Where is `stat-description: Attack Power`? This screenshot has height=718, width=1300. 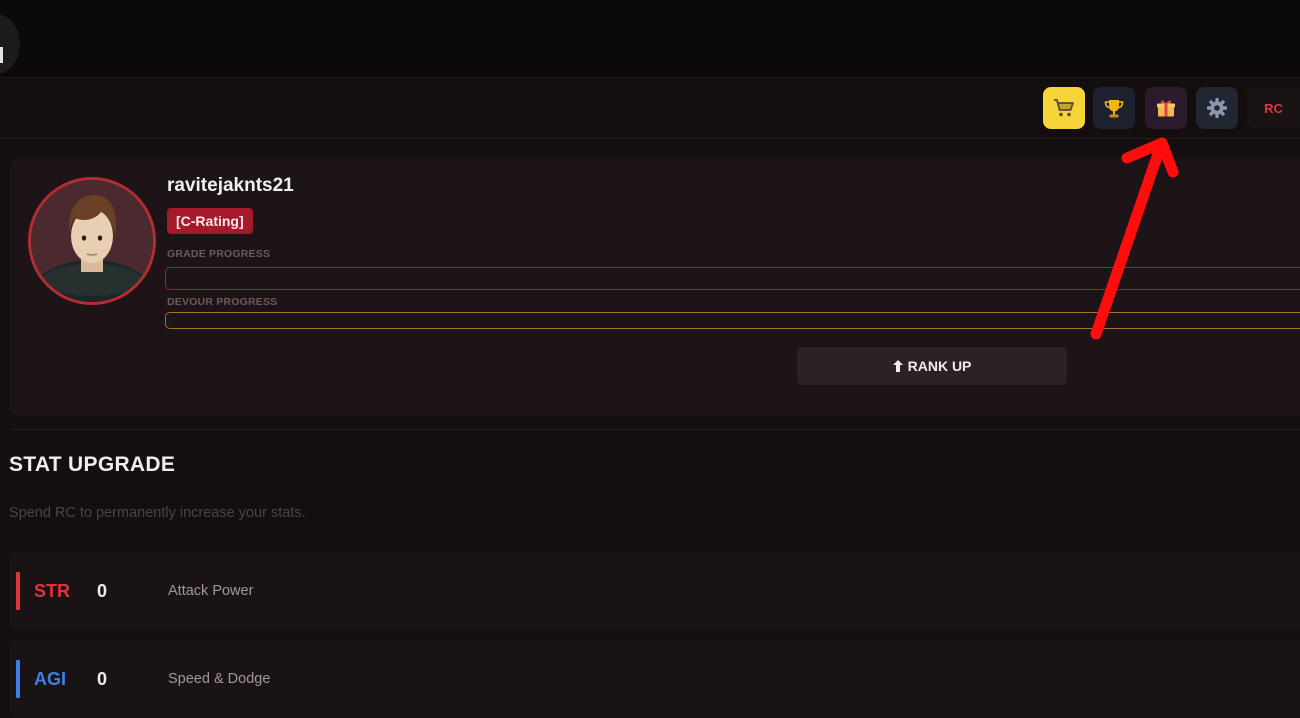 stat-description: Attack Power is located at coordinates (211, 591).